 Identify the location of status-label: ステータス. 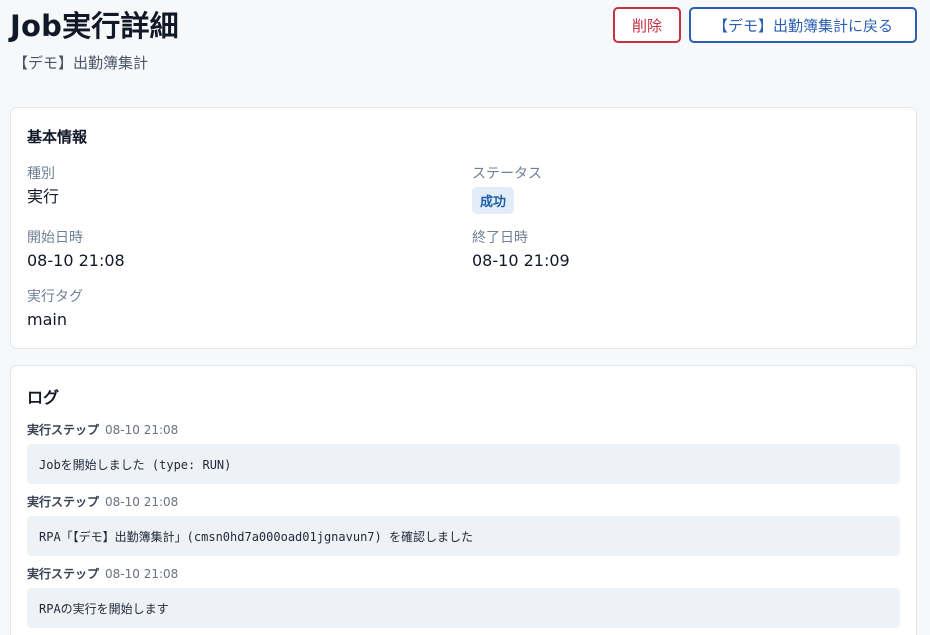
(507, 174).